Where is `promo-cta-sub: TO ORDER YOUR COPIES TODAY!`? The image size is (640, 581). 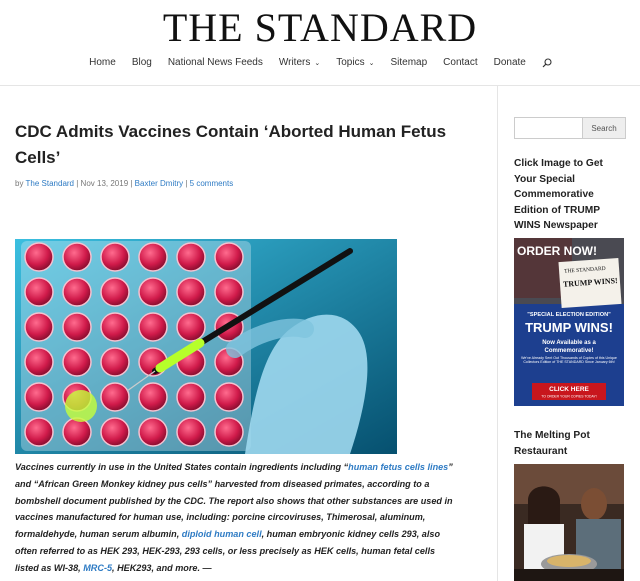 promo-cta-sub: TO ORDER YOUR COPIES TODAY! is located at coordinates (569, 397).